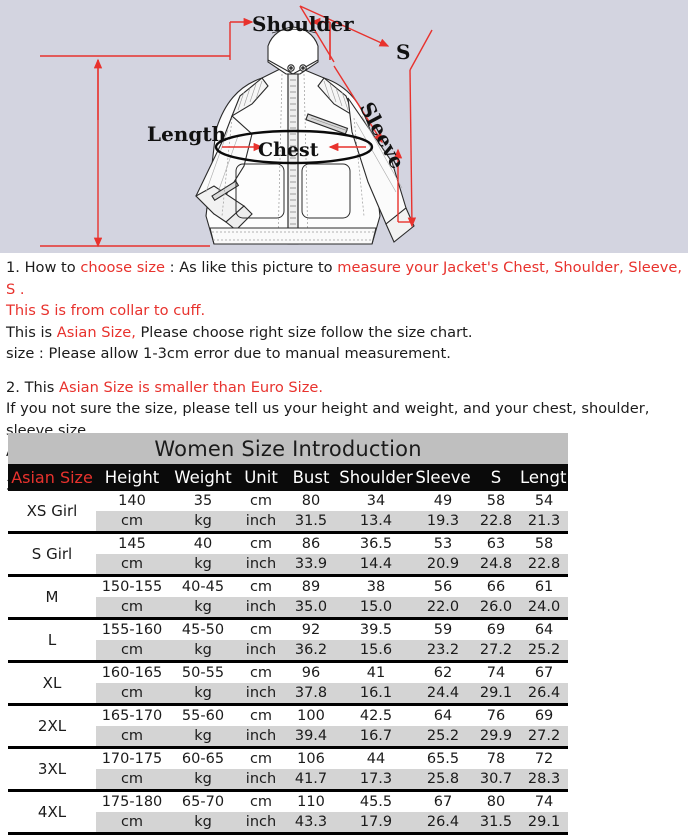 The image size is (688, 835). What do you see at coordinates (443, 477) in the screenshot?
I see `col-header-sleeve: Sleeve` at bounding box center [443, 477].